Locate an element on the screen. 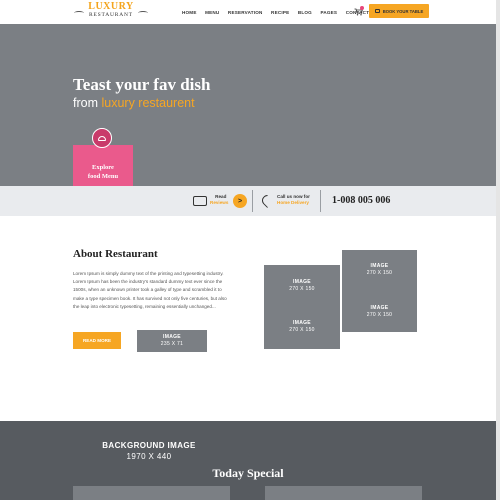 The height and width of the screenshot is (500, 500). image-placeholder-small: IMAGE 235 X 71 is located at coordinates (172, 341).